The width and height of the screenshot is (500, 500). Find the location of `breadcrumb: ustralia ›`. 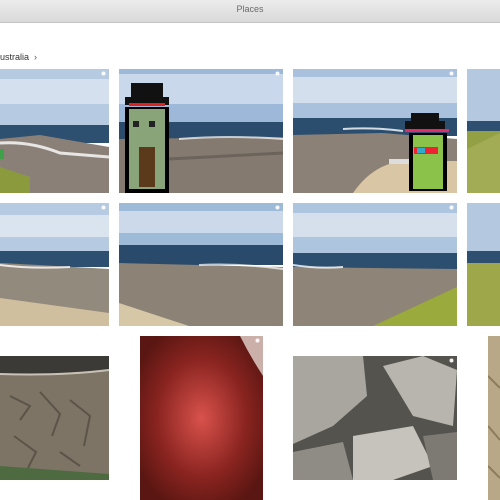

breadcrumb: ustralia › is located at coordinates (18, 57).